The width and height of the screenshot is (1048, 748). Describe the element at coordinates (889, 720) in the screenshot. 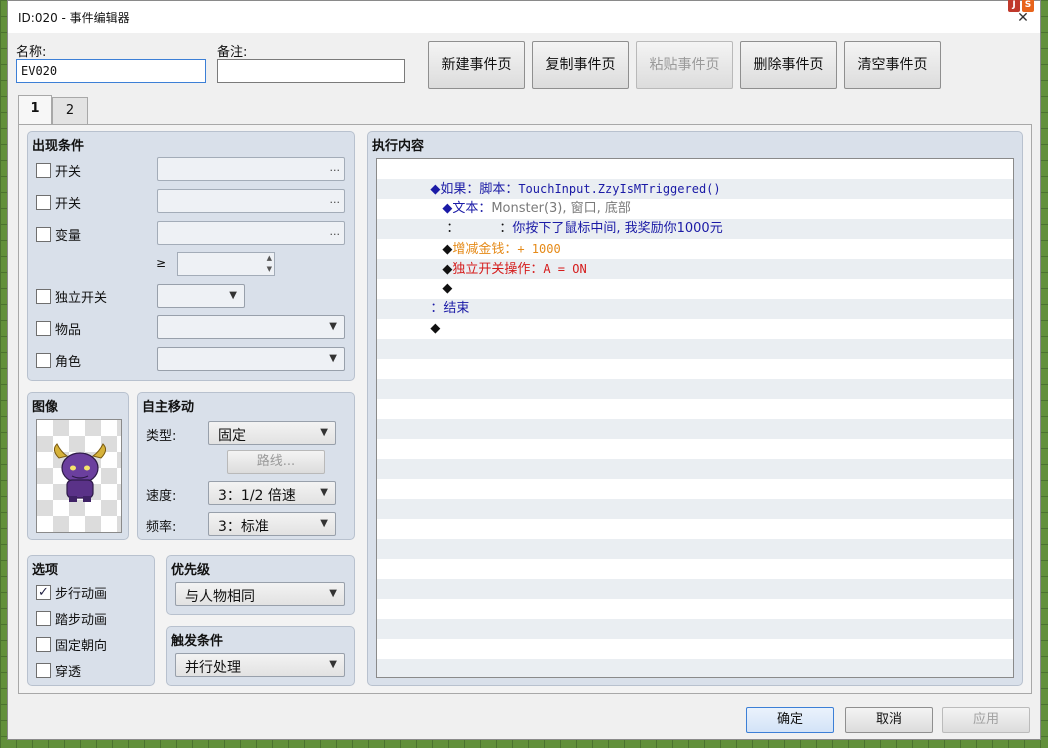

I see `cancel-button: 取消` at that location.